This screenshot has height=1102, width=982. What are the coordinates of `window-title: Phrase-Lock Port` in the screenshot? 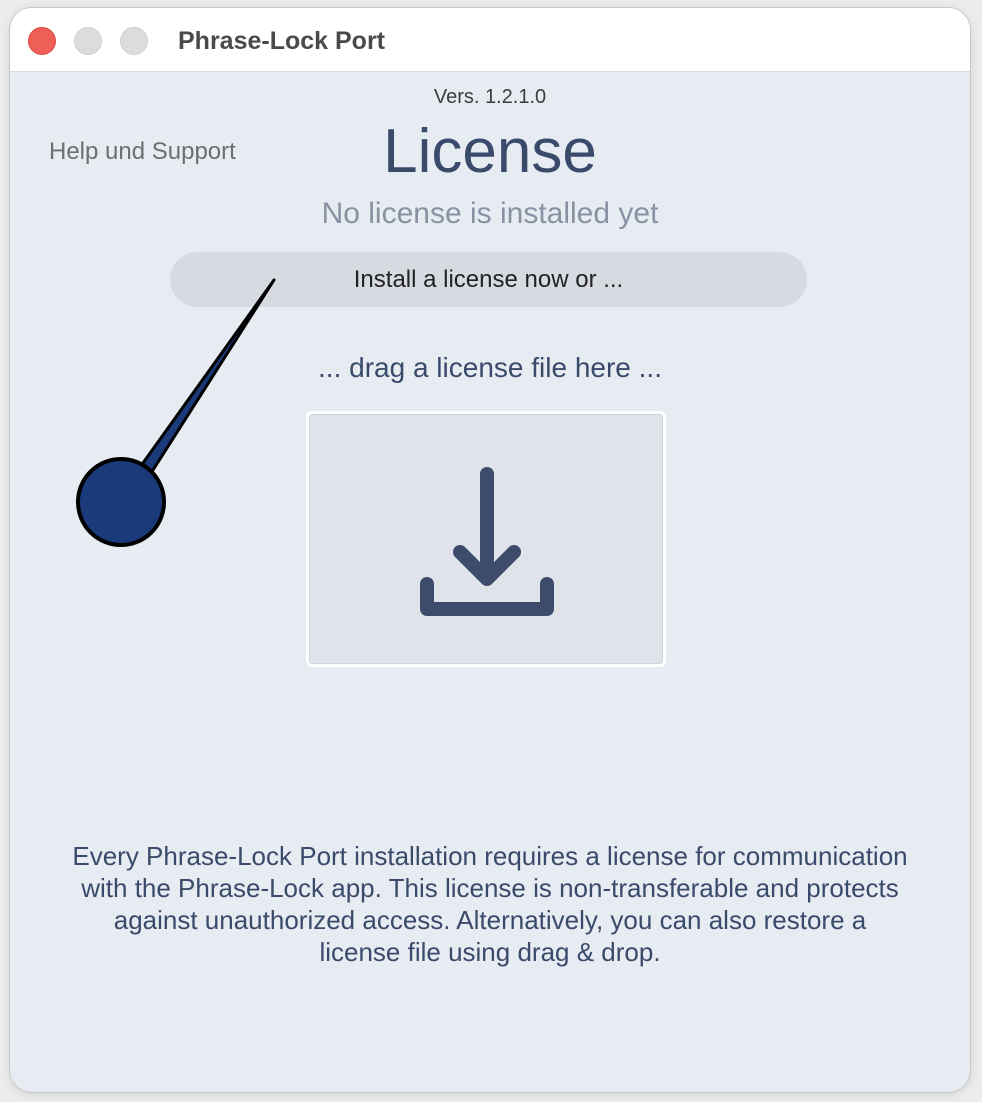 It's located at (282, 41).